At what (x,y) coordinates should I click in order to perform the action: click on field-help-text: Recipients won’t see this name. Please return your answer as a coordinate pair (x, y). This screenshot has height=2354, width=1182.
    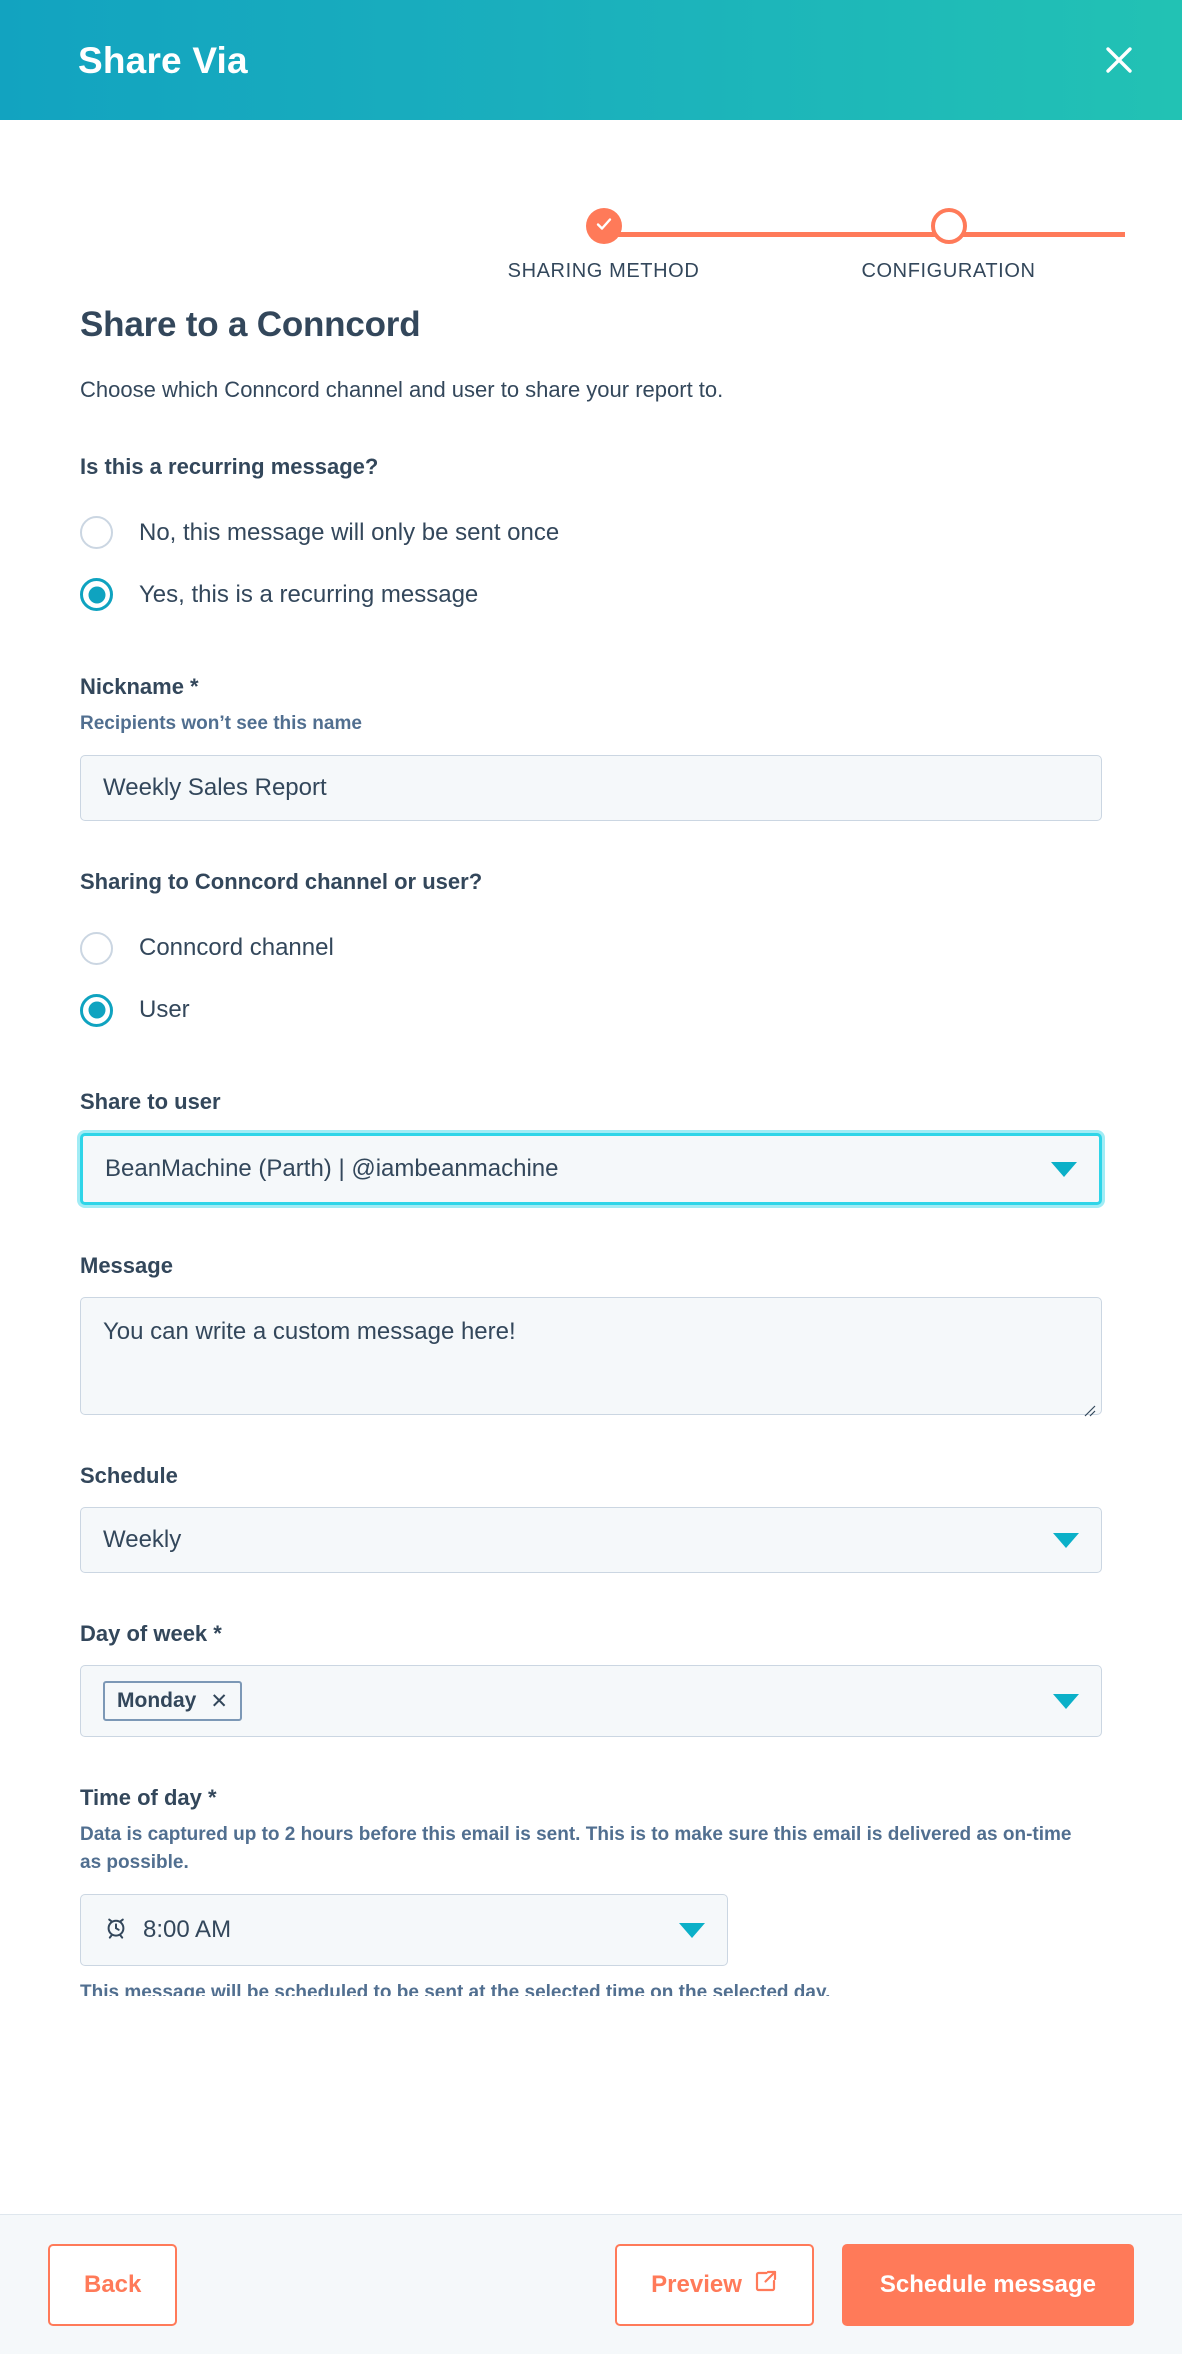
    Looking at the image, I should click on (221, 723).